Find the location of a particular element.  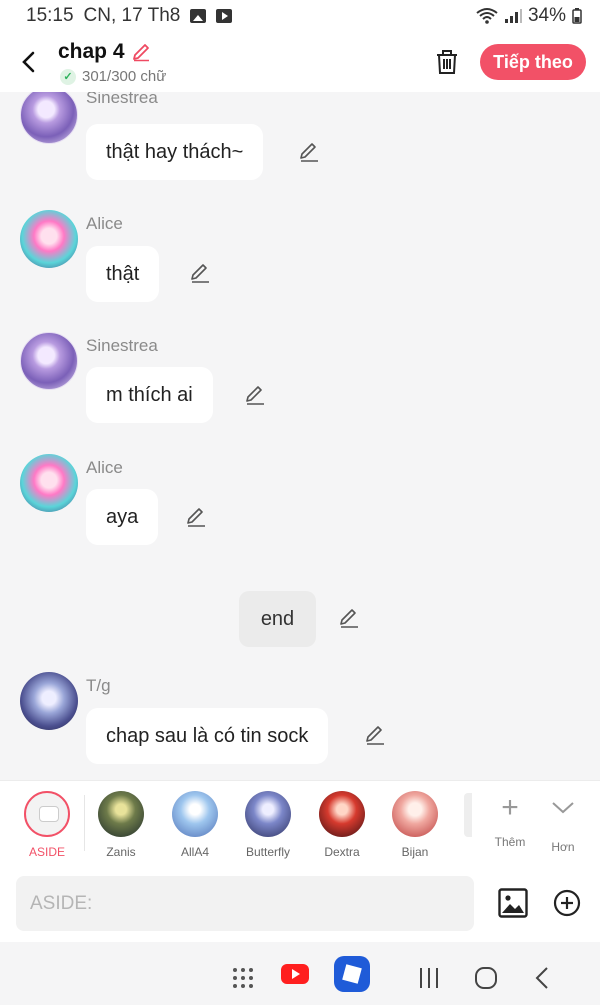

character-dextra: Dextra is located at coordinates (342, 824).